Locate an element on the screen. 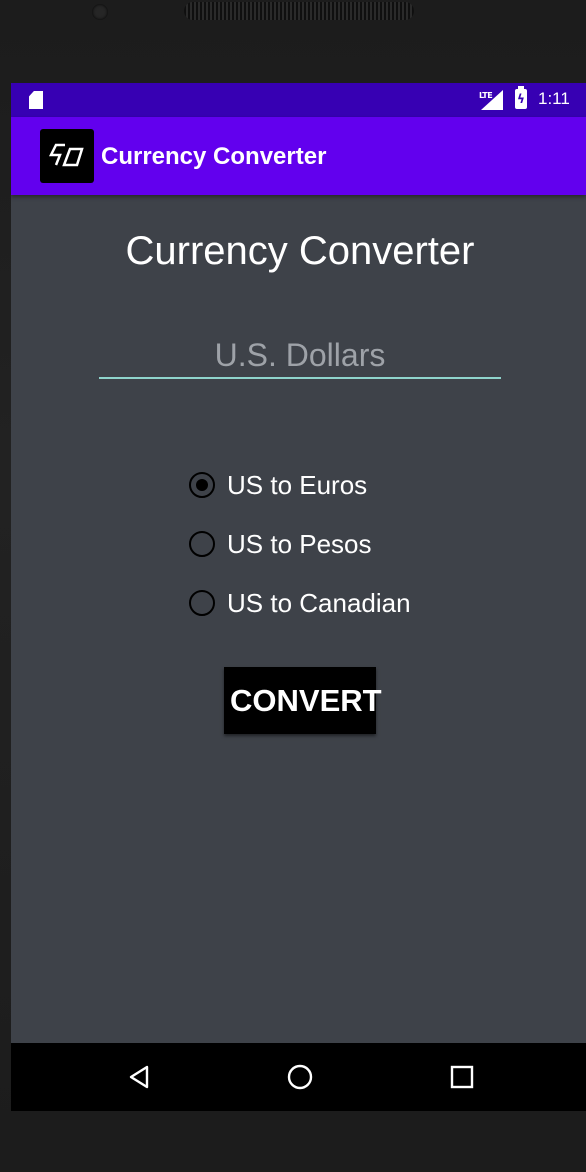 Image resolution: width=586 pixels, height=1172 pixels. sd-card-icon is located at coordinates (36, 100).